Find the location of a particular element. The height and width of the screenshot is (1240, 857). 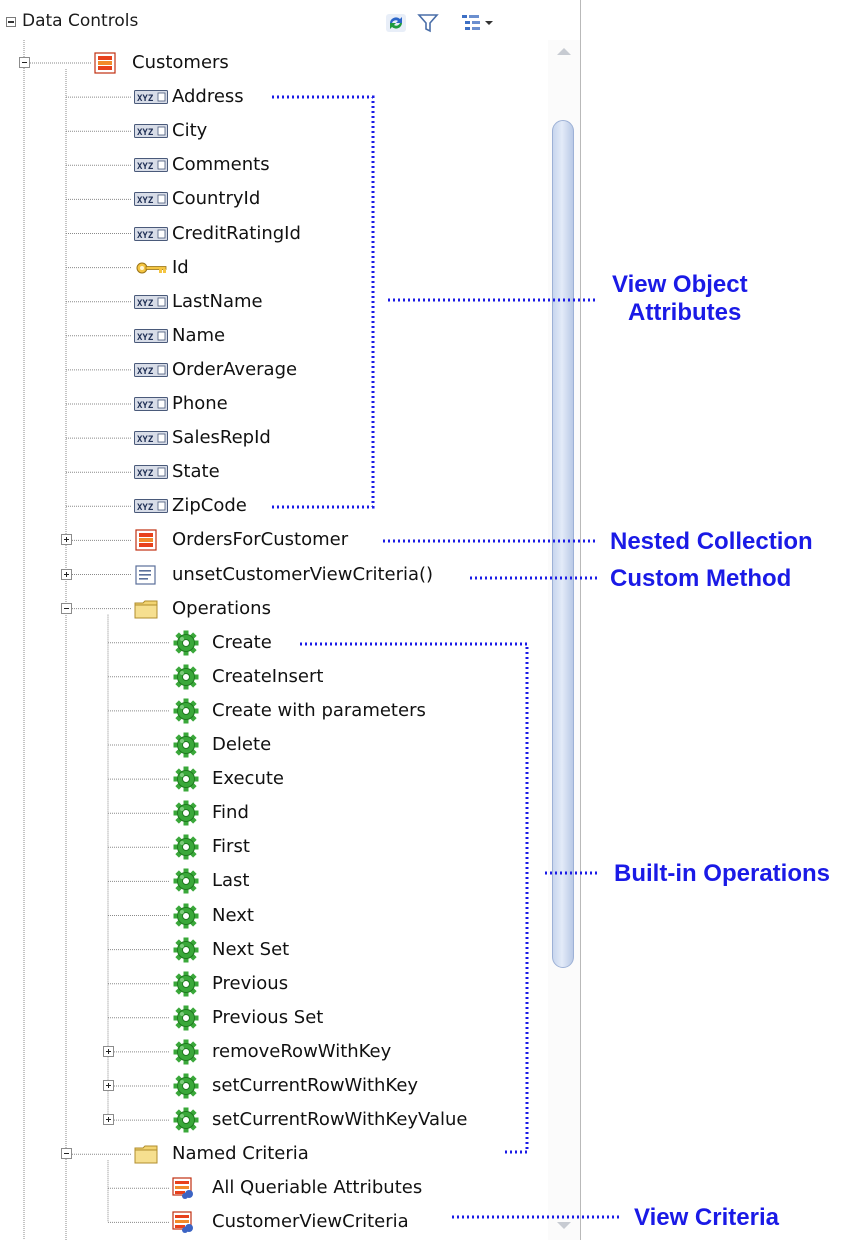

tree-node-label: CountryId is located at coordinates (216, 199).